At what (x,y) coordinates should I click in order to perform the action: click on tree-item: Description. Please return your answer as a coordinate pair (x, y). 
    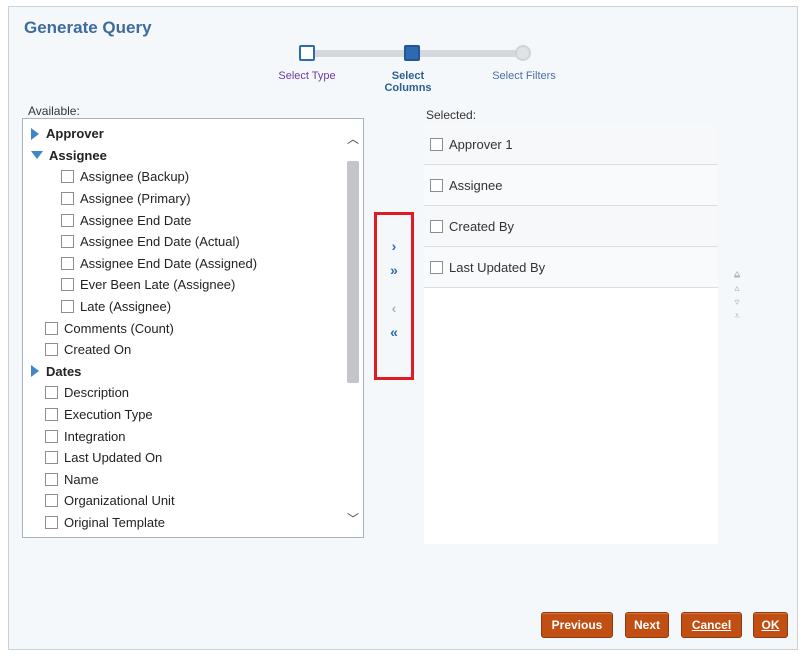
    Looking at the image, I should click on (183, 393).